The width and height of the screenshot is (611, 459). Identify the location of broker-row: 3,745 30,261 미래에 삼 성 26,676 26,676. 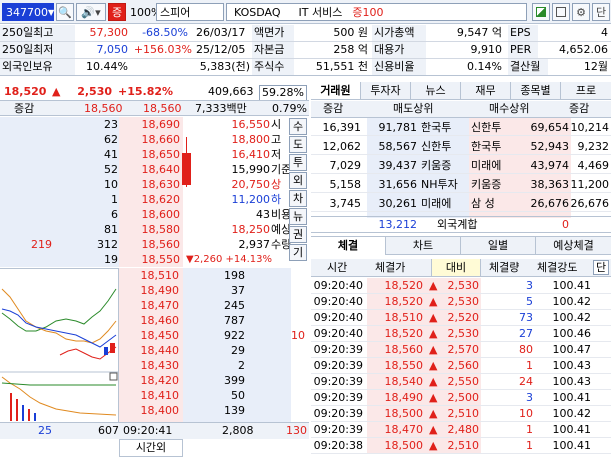
(461, 204).